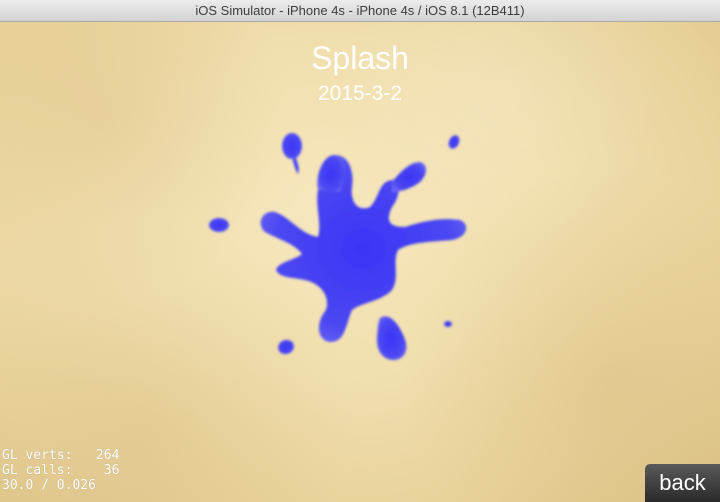 This screenshot has height=502, width=720. What do you see at coordinates (61, 455) in the screenshot?
I see `gl-verts: GL verts: 264` at bounding box center [61, 455].